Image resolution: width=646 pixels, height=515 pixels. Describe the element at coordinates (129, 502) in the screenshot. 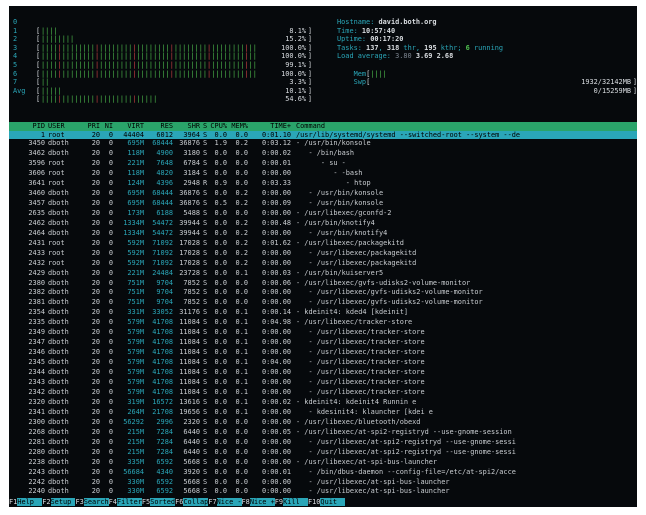

I see `fkey-label: Filter` at that location.